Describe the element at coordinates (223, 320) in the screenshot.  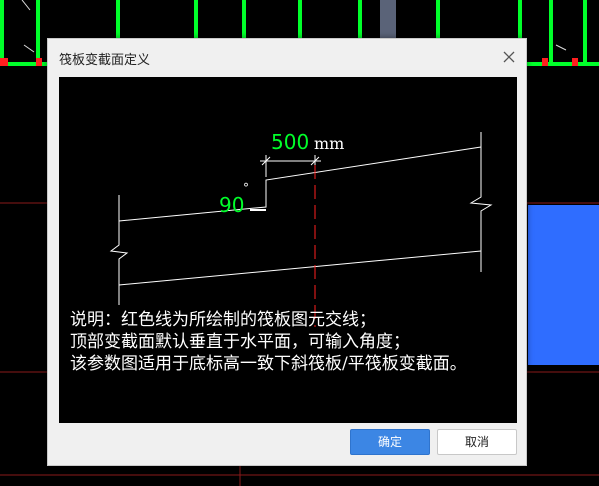
I see `note-line: 说明：红色线为所绘制的筏板图元交线；` at that location.